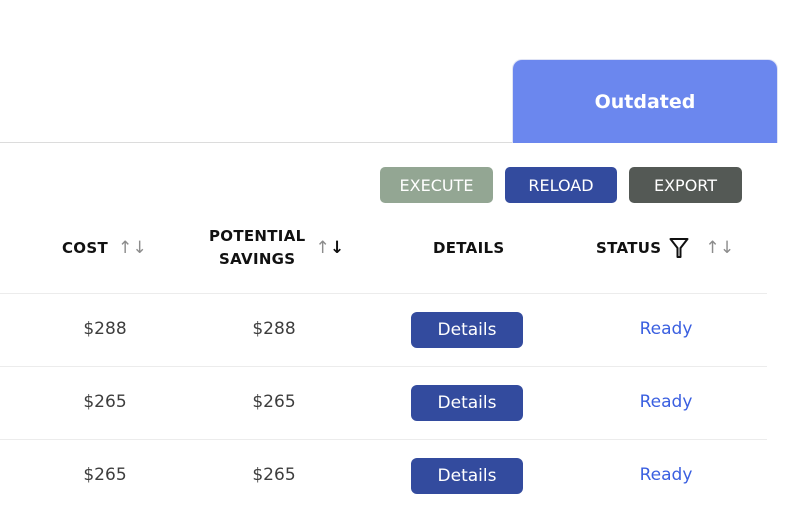 Image resolution: width=800 pixels, height=511 pixels. I want to click on sort-toggle-status: ↑ ↓, so click(719, 248).